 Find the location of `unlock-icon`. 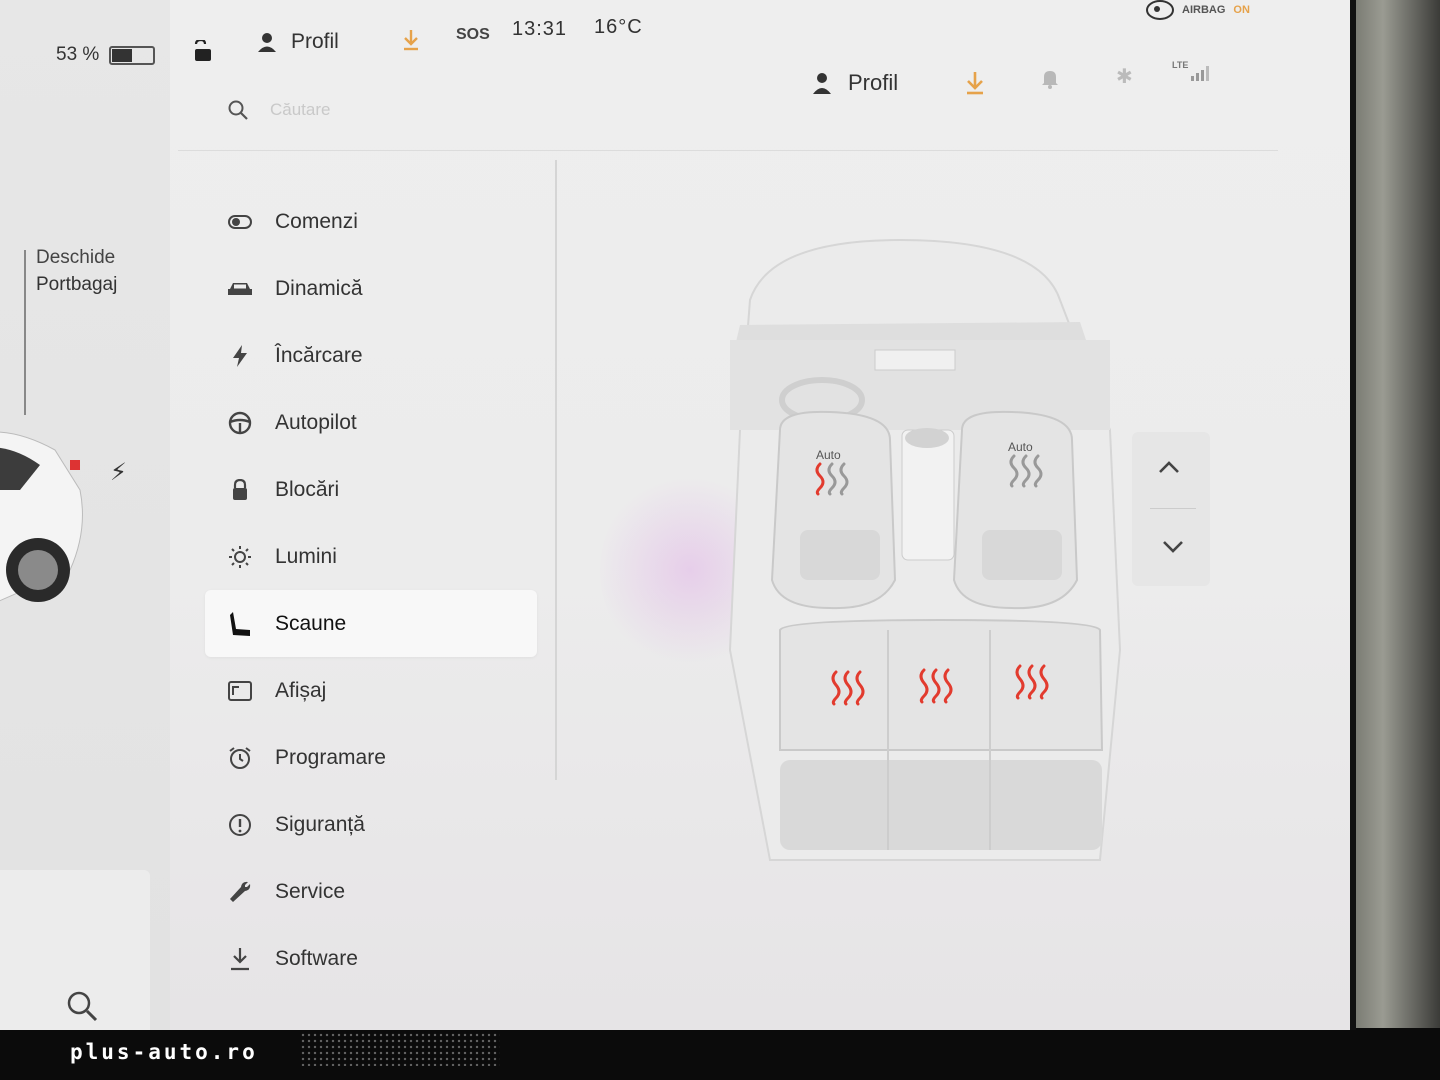

unlock-icon is located at coordinates (203, 51).